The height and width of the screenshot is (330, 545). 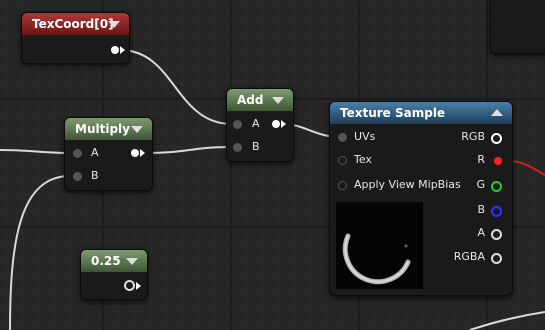 What do you see at coordinates (114, 274) in the screenshot?
I see `constant-node: 0.25` at bounding box center [114, 274].